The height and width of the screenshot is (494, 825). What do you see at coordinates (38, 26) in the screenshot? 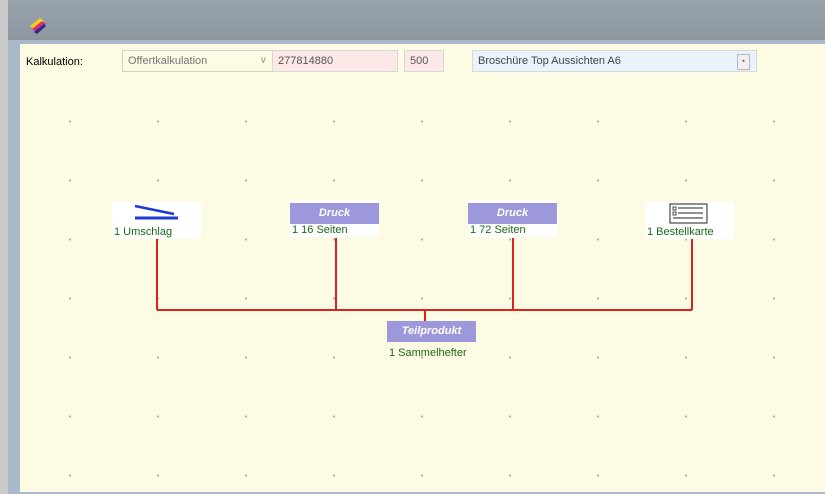
I see `app-logo-icon` at bounding box center [38, 26].